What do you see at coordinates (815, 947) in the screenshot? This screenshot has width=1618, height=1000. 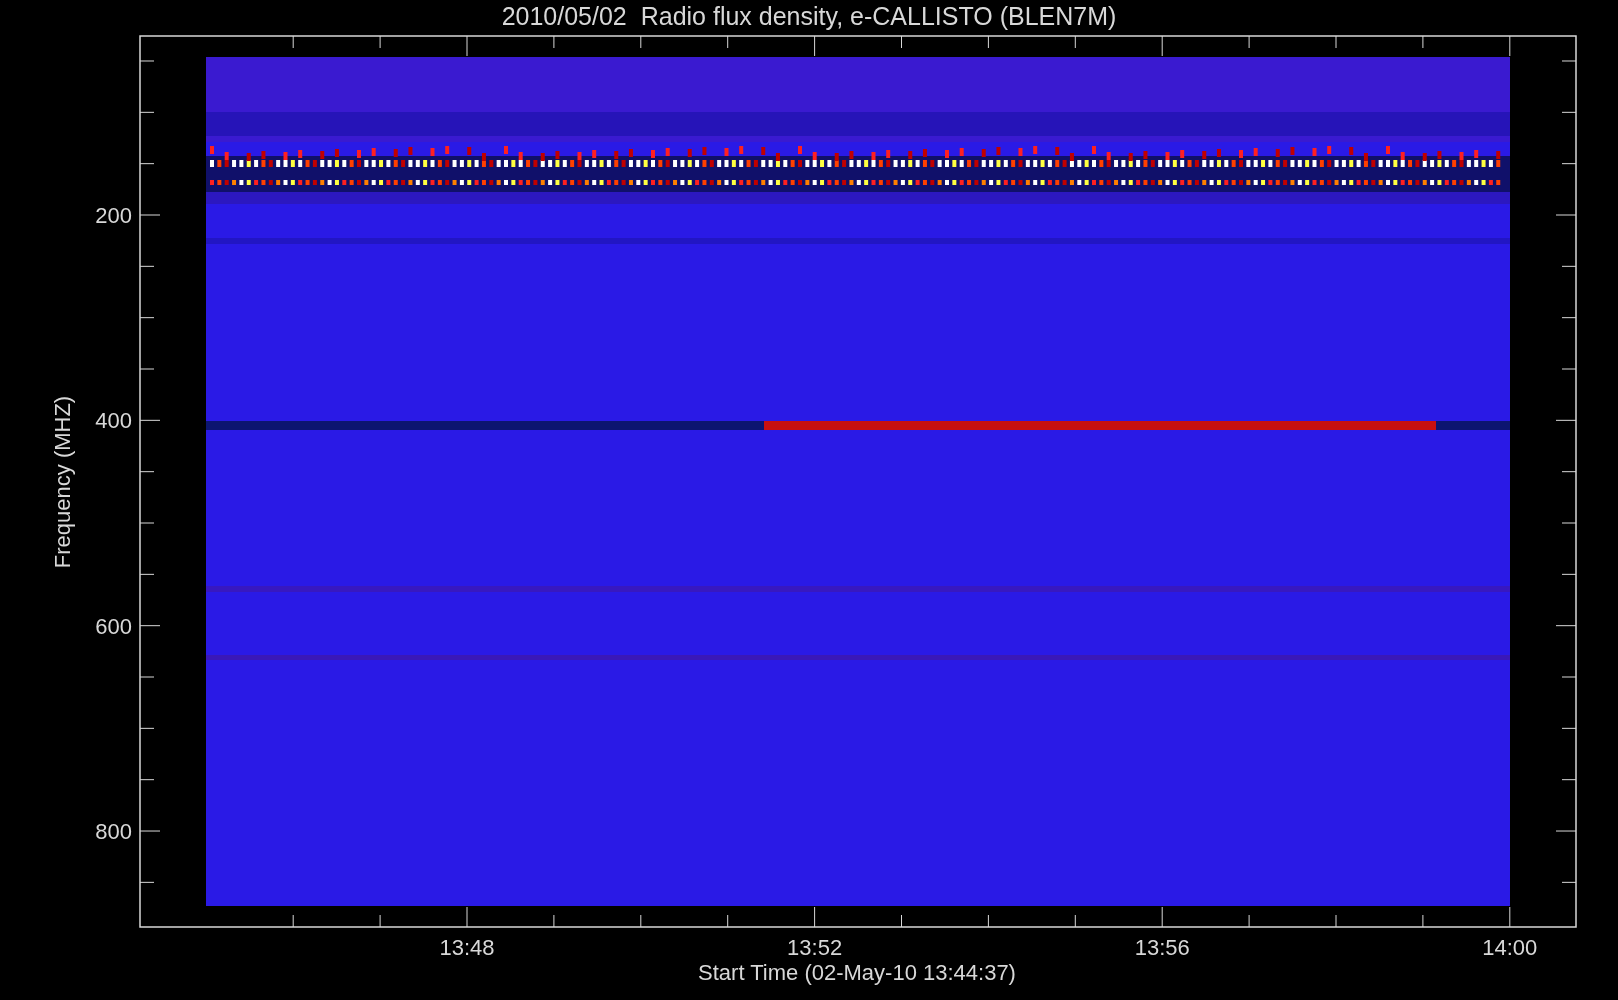 I see `x-tick-label: 13:52` at bounding box center [815, 947].